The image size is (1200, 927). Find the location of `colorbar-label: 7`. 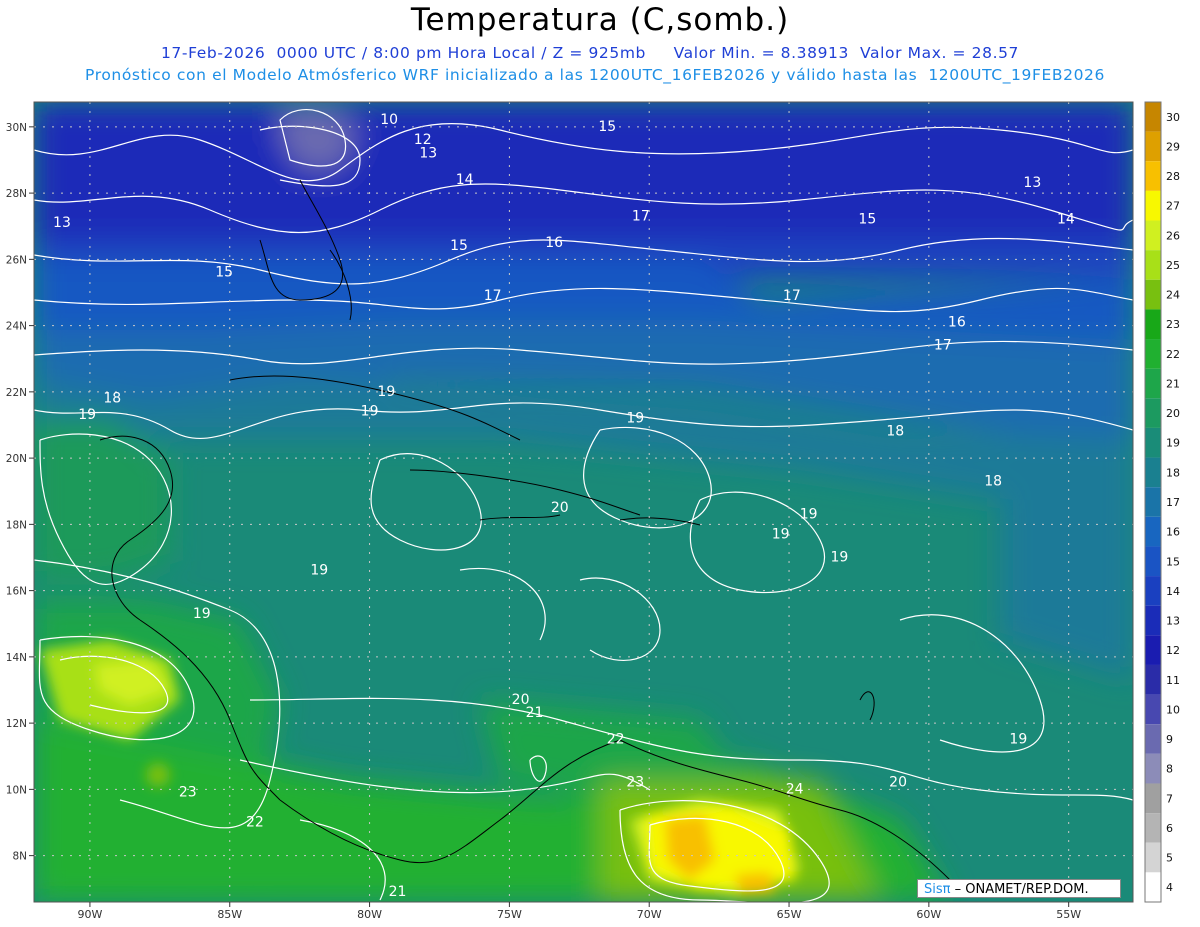

colorbar-label: 7 is located at coordinates (1169, 798).